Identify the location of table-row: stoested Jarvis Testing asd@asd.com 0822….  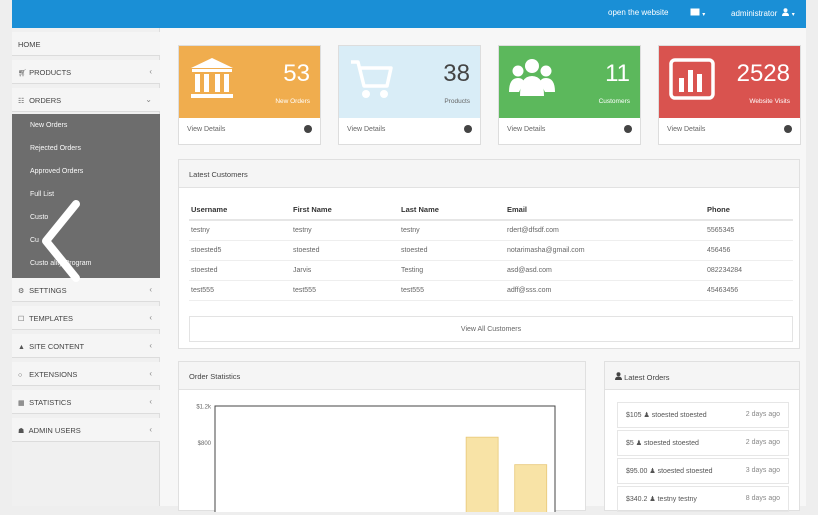
(491, 270).